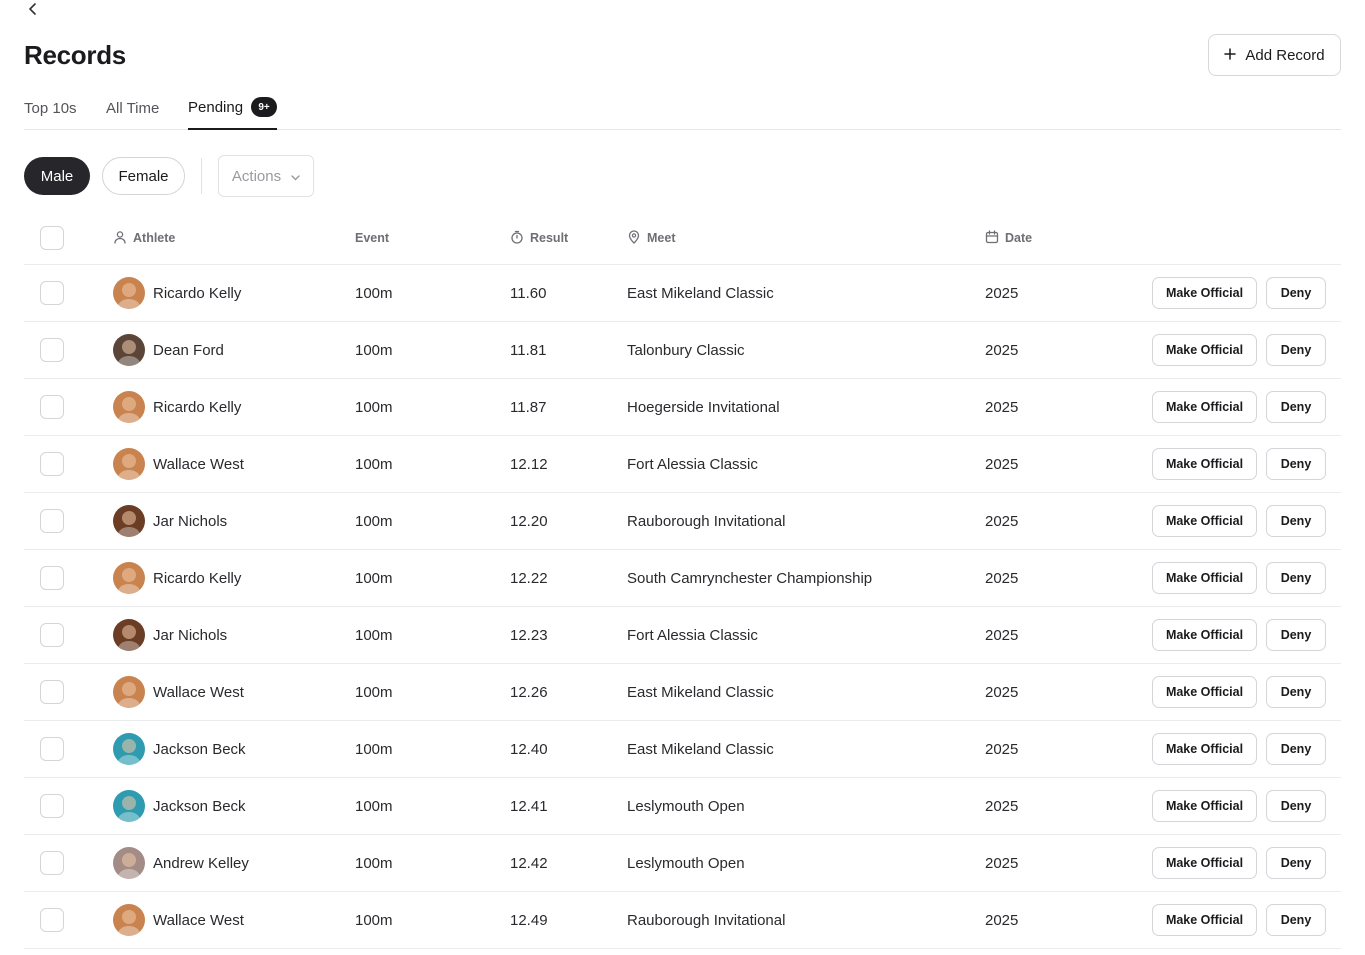 Image resolution: width=1365 pixels, height=955 pixels. What do you see at coordinates (57, 176) in the screenshot?
I see `filter-male: Male` at bounding box center [57, 176].